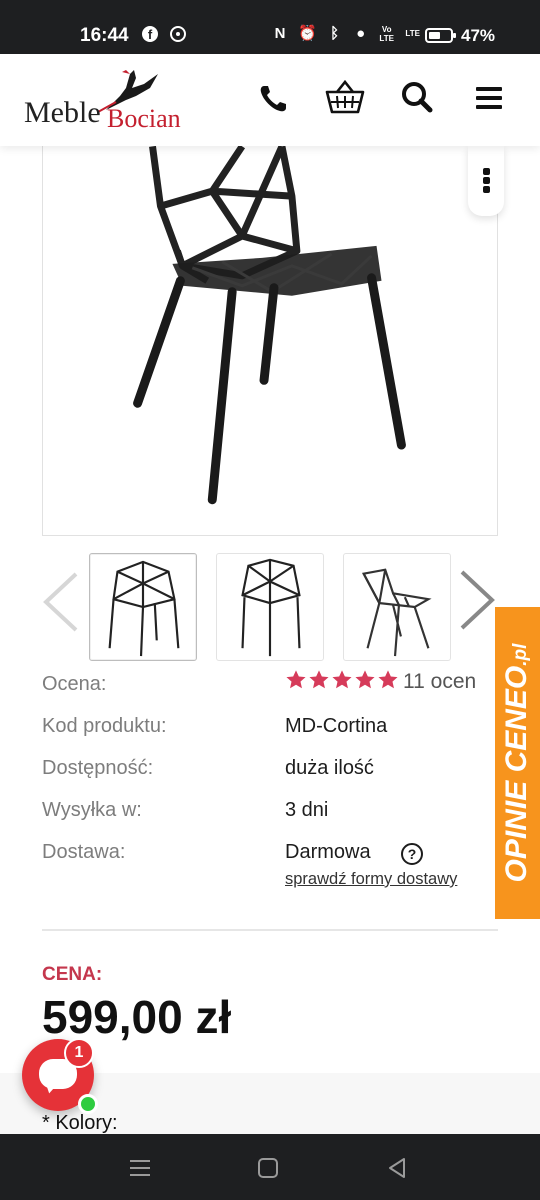  Describe the element at coordinates (84, 852) in the screenshot. I see `delivery-label: Dostawa:` at that location.